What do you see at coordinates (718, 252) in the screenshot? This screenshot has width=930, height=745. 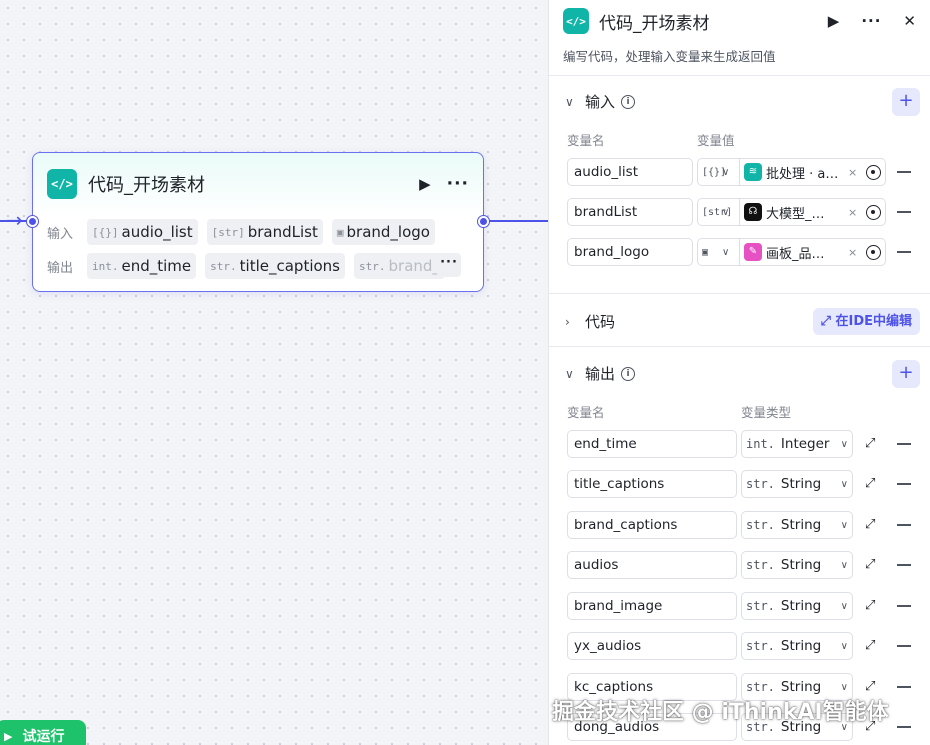 I see `value-type-select: ▣ ∨` at bounding box center [718, 252].